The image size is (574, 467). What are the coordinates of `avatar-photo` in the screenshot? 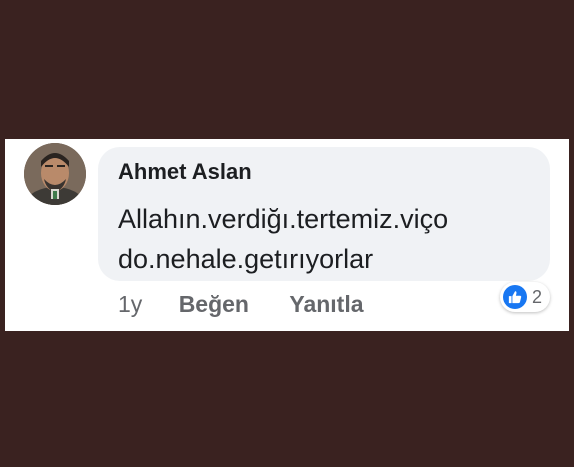 It's located at (55, 174).